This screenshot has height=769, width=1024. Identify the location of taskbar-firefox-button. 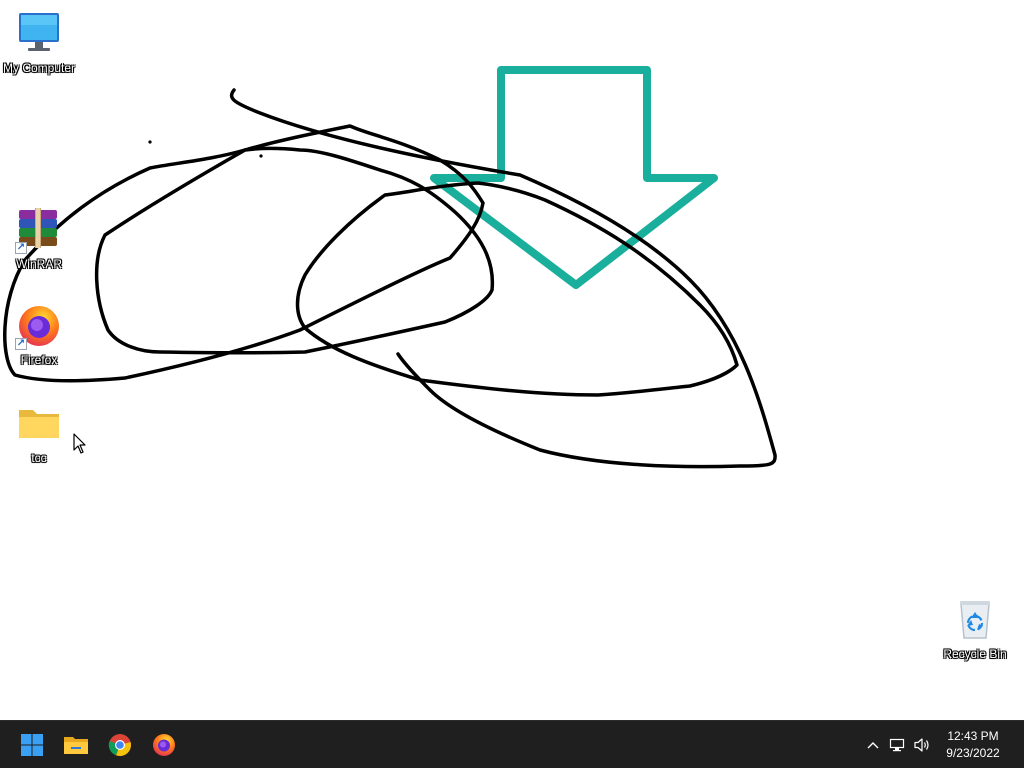
(164, 745).